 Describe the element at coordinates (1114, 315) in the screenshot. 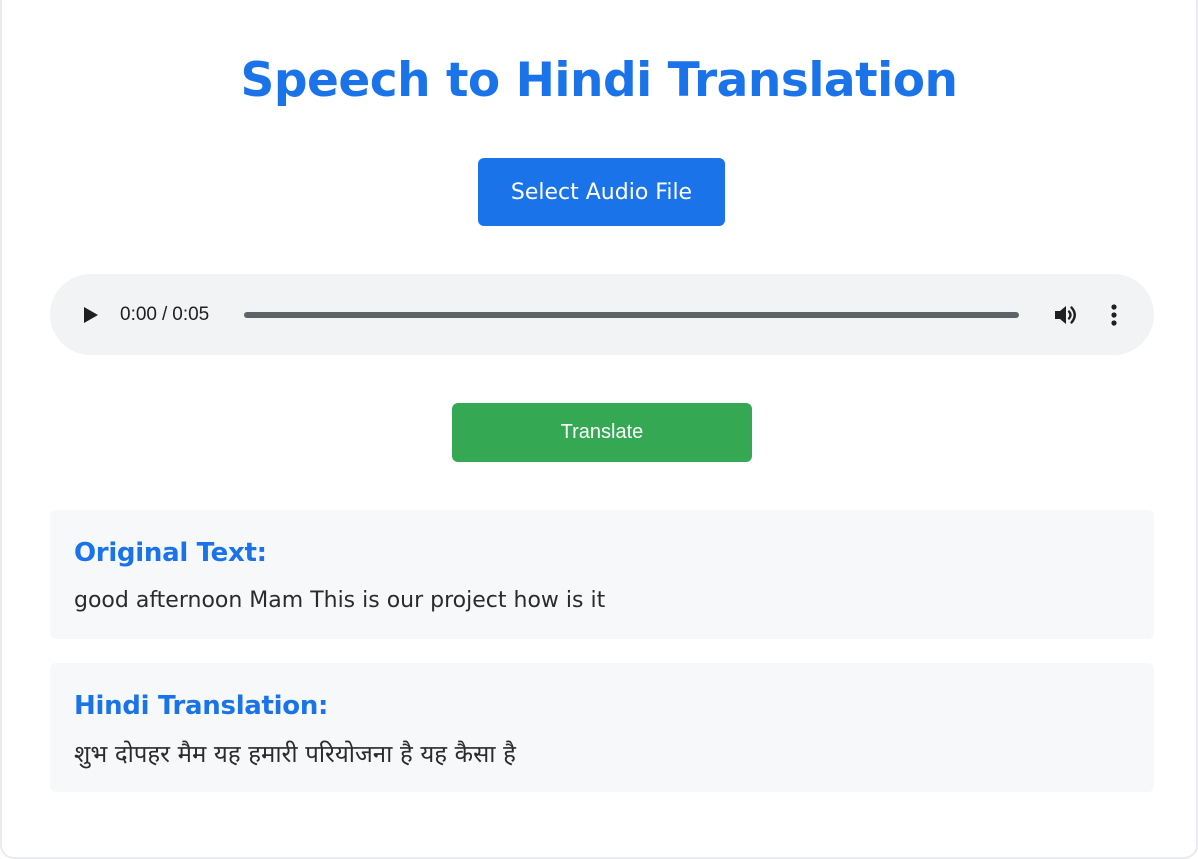

I see `more-vert-icon` at that location.